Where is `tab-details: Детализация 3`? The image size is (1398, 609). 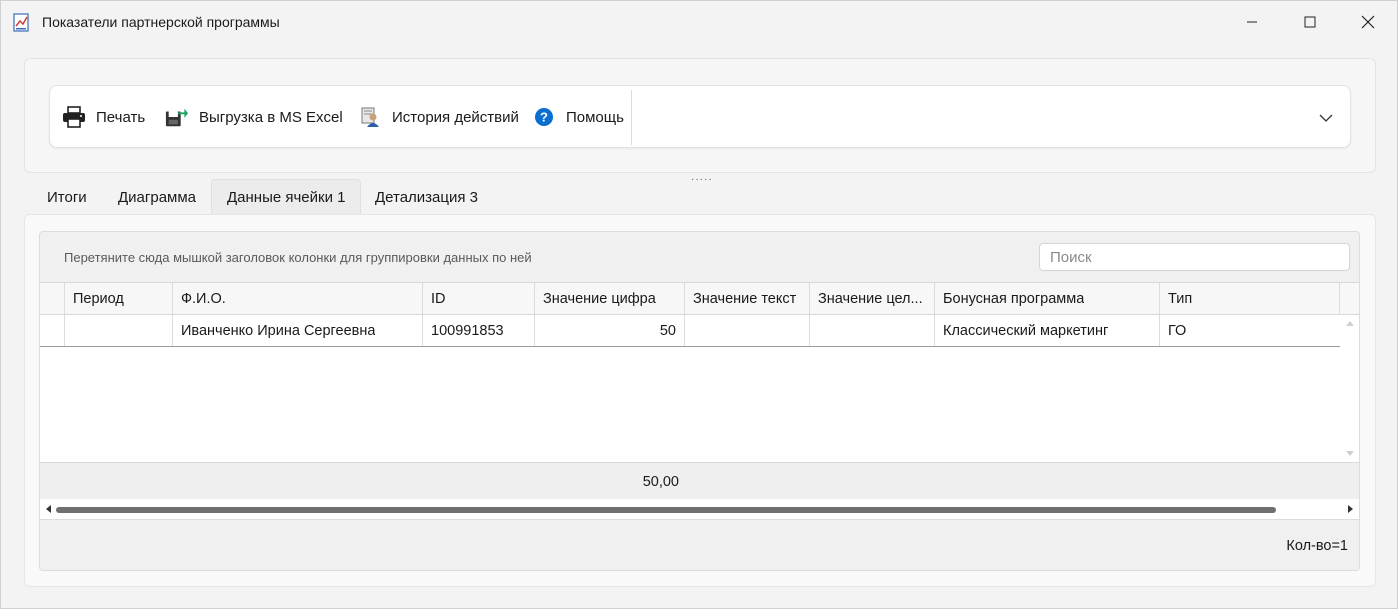 tab-details: Детализация 3 is located at coordinates (426, 197).